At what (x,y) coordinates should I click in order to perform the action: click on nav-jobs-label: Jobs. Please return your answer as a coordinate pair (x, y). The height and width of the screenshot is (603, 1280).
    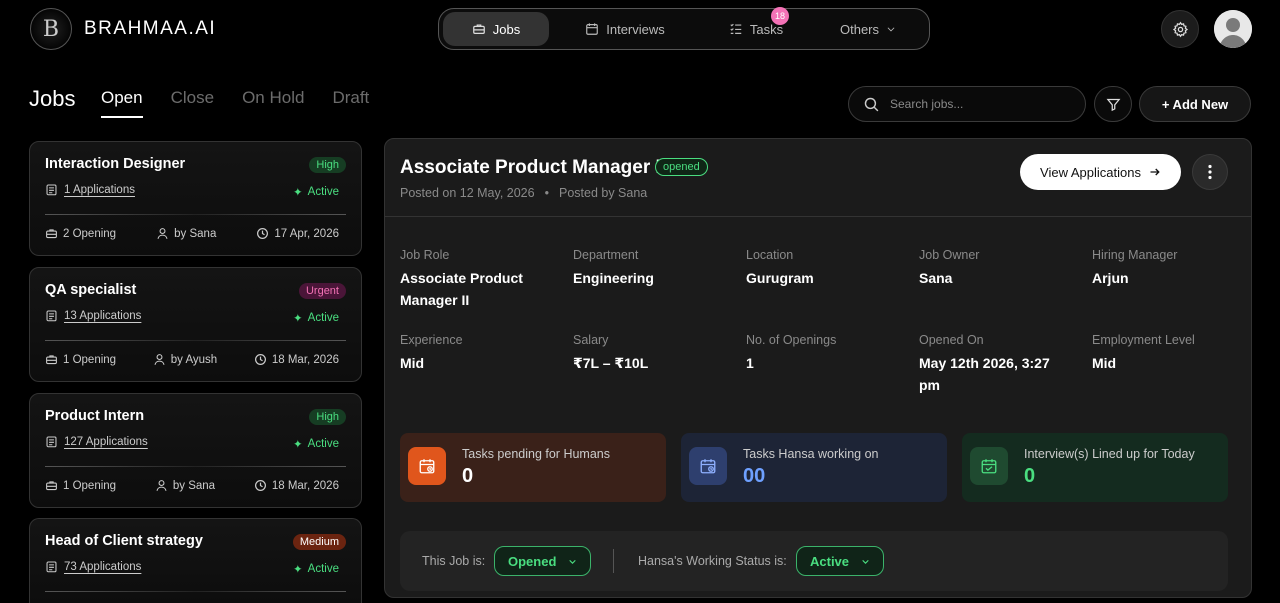
    Looking at the image, I should click on (506, 29).